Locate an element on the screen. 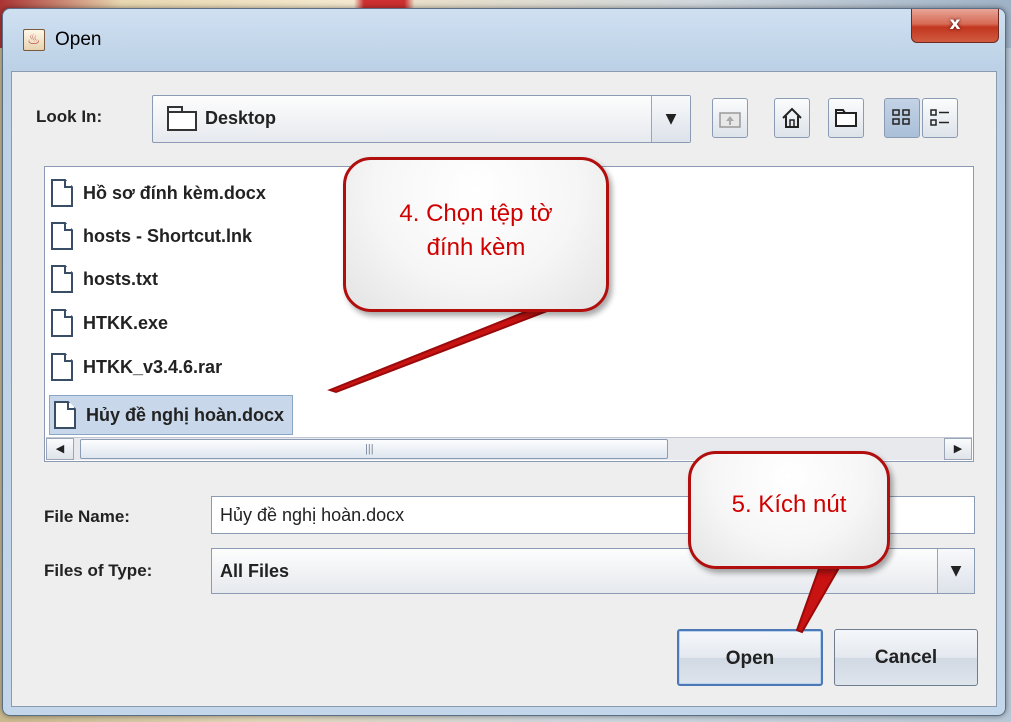  callout-5-pointer is located at coordinates (818, 599).